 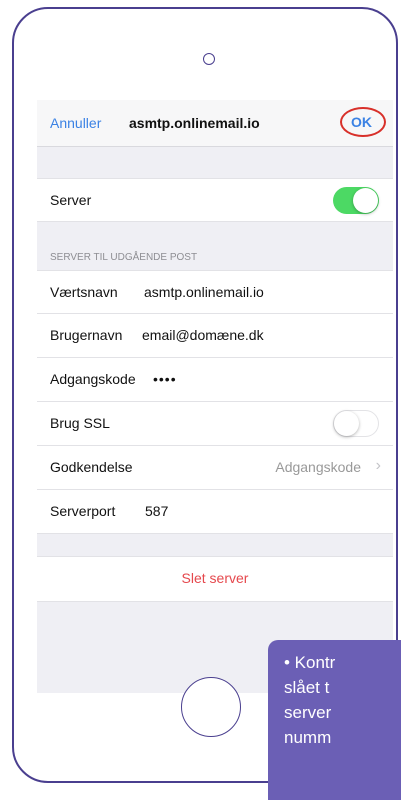 What do you see at coordinates (93, 379) in the screenshot?
I see `password-label: Adgangskode` at bounding box center [93, 379].